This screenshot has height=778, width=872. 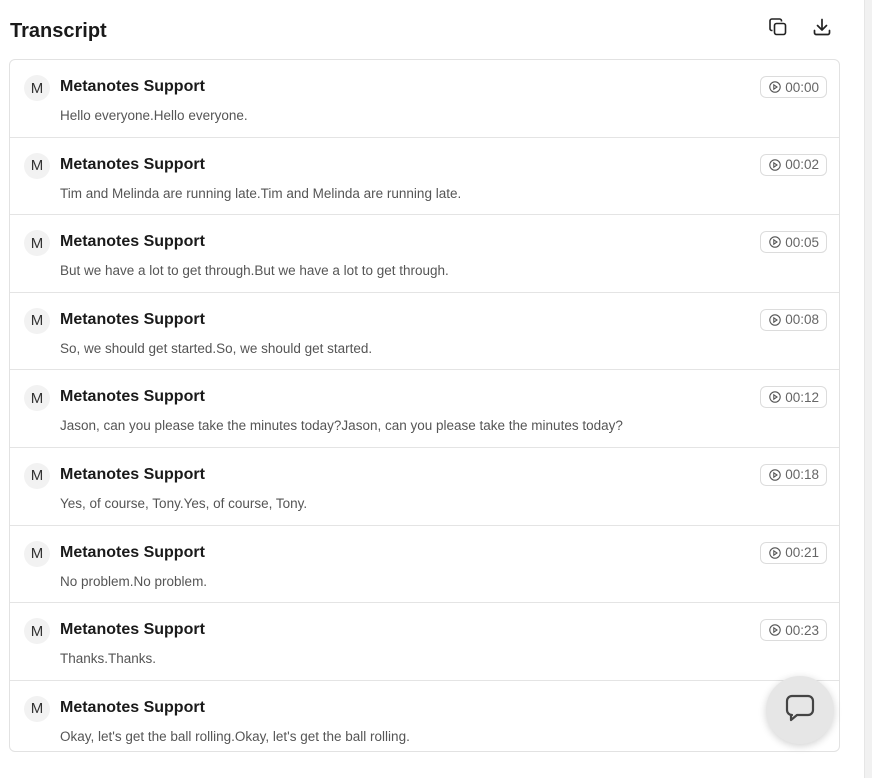 I want to click on timestamp-play-button: 00:02, so click(x=793, y=164).